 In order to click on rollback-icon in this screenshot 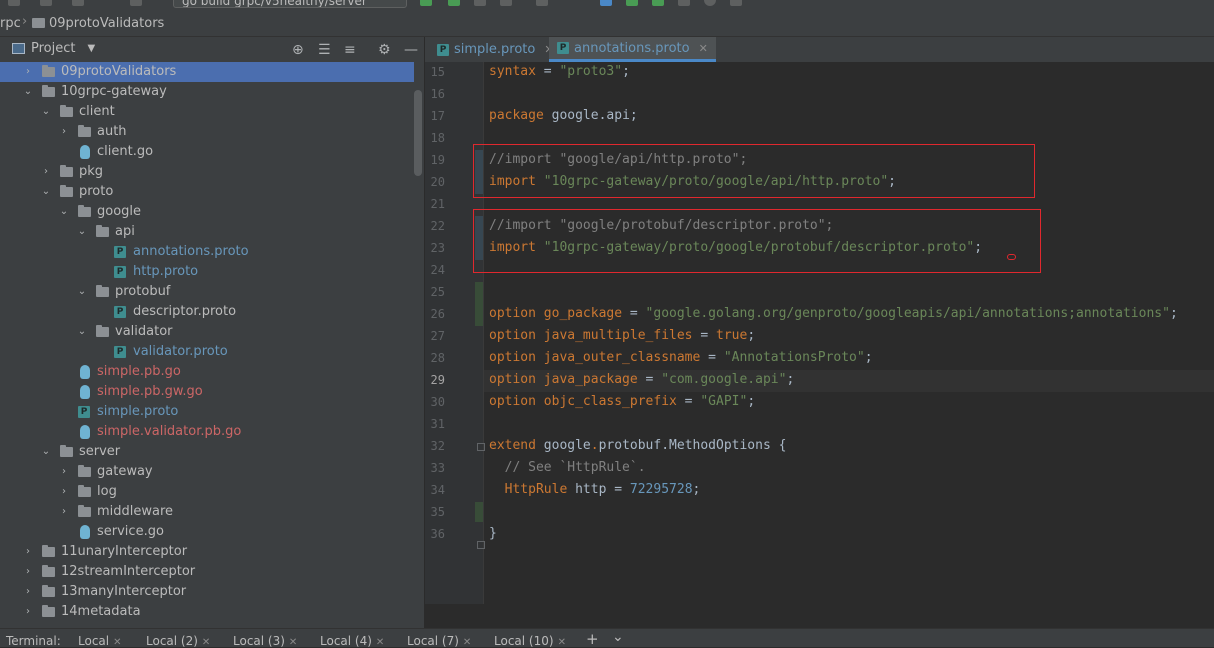, I will do `click(736, 3)`.